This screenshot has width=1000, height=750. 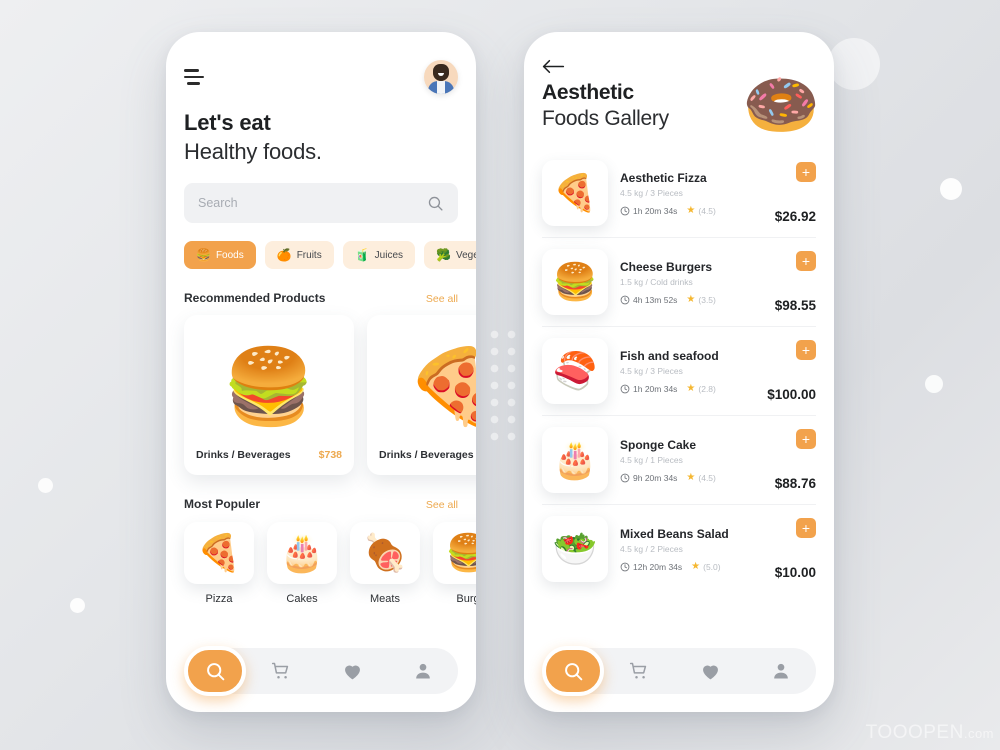 What do you see at coordinates (651, 459) in the screenshot?
I see `list-item-subtitle: 4.5 kg / 1 Pieces` at bounding box center [651, 459].